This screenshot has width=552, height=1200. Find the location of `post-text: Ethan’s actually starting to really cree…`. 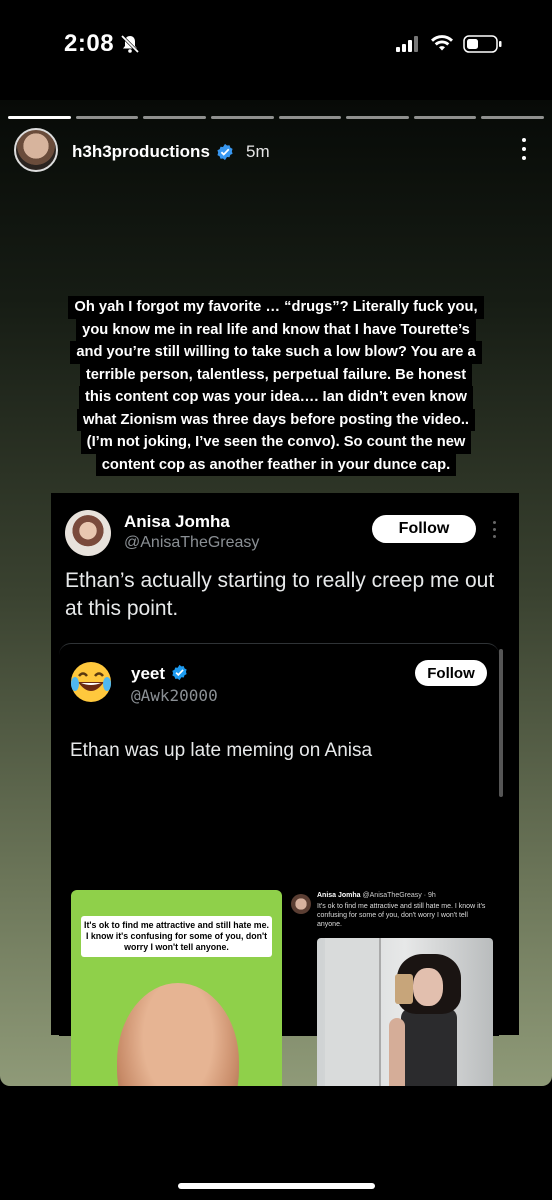

post-text: Ethan’s actually starting to really cree… is located at coordinates (280, 594).